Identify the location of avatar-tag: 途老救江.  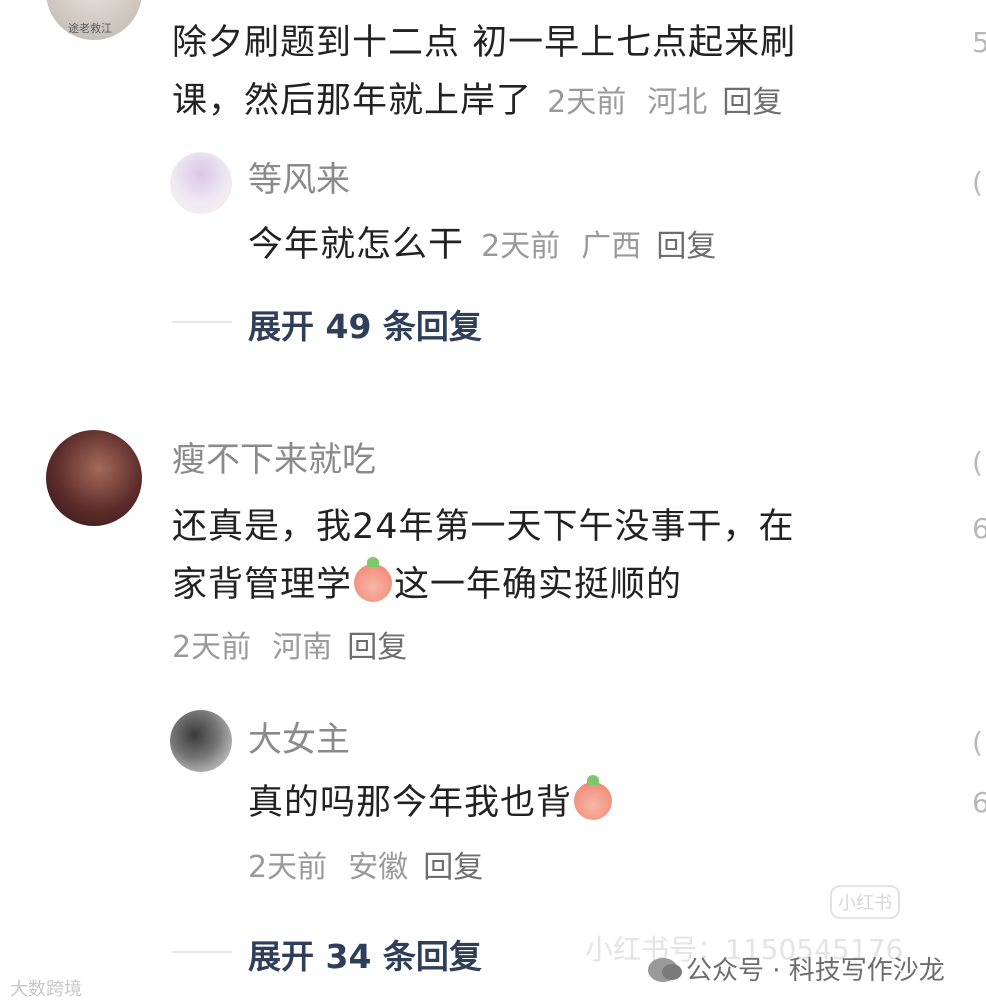
(90, 28).